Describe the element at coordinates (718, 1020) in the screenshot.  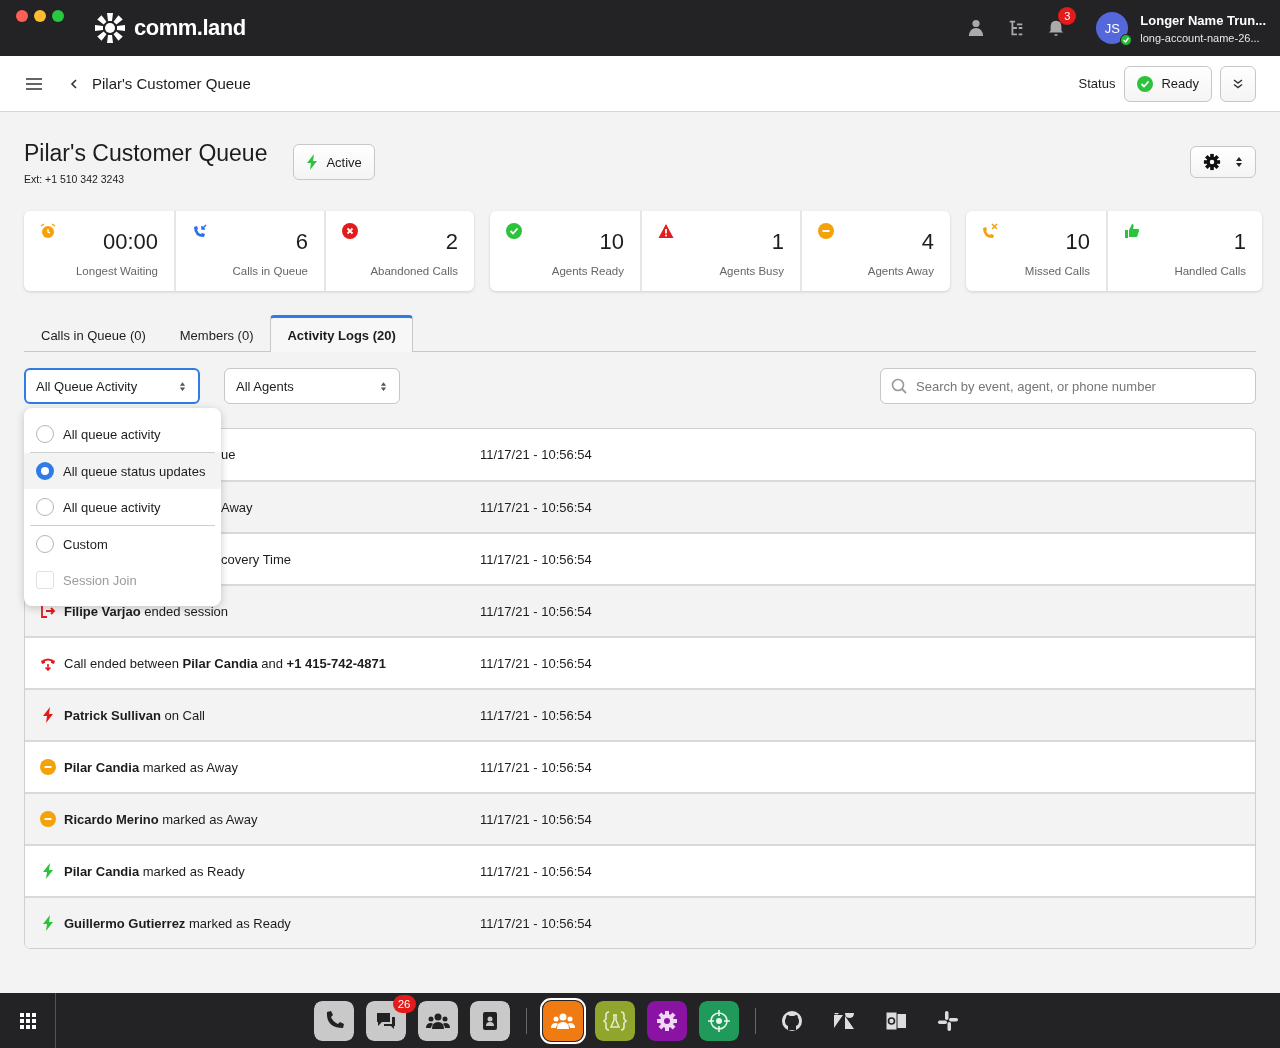
I see `target-app-icon` at that location.